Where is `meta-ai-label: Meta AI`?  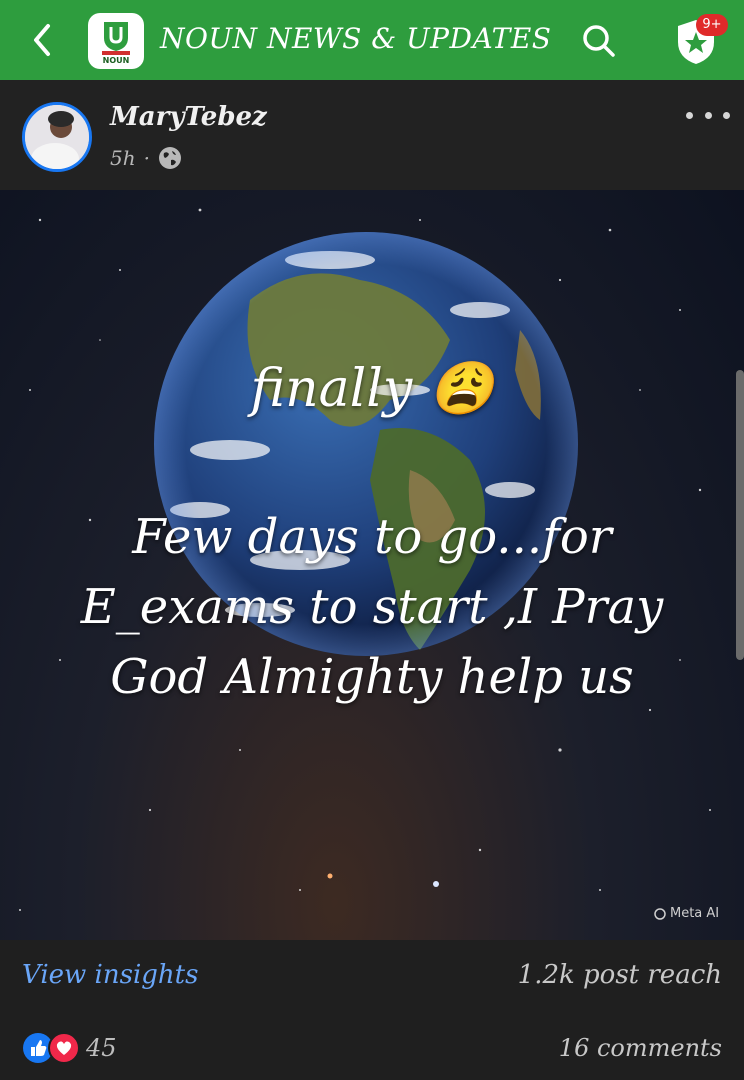 meta-ai-label: Meta AI is located at coordinates (695, 913).